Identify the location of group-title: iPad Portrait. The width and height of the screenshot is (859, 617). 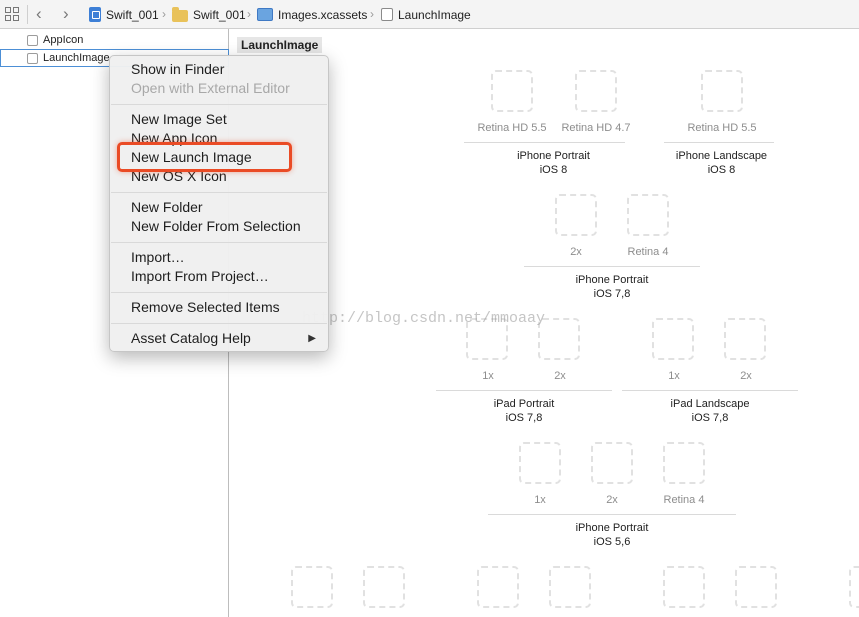
(524, 404).